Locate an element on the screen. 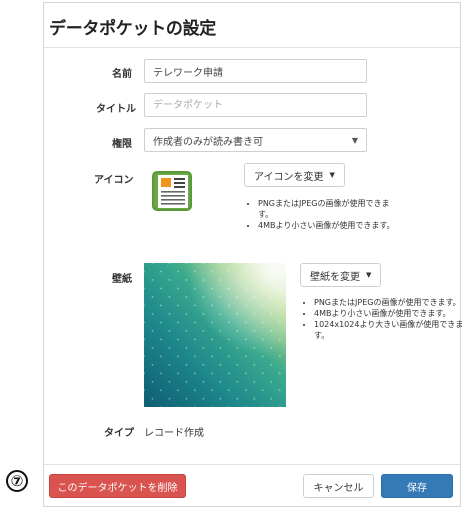 This screenshot has width=472, height=512. permission-label: 権限 is located at coordinates (122, 144).